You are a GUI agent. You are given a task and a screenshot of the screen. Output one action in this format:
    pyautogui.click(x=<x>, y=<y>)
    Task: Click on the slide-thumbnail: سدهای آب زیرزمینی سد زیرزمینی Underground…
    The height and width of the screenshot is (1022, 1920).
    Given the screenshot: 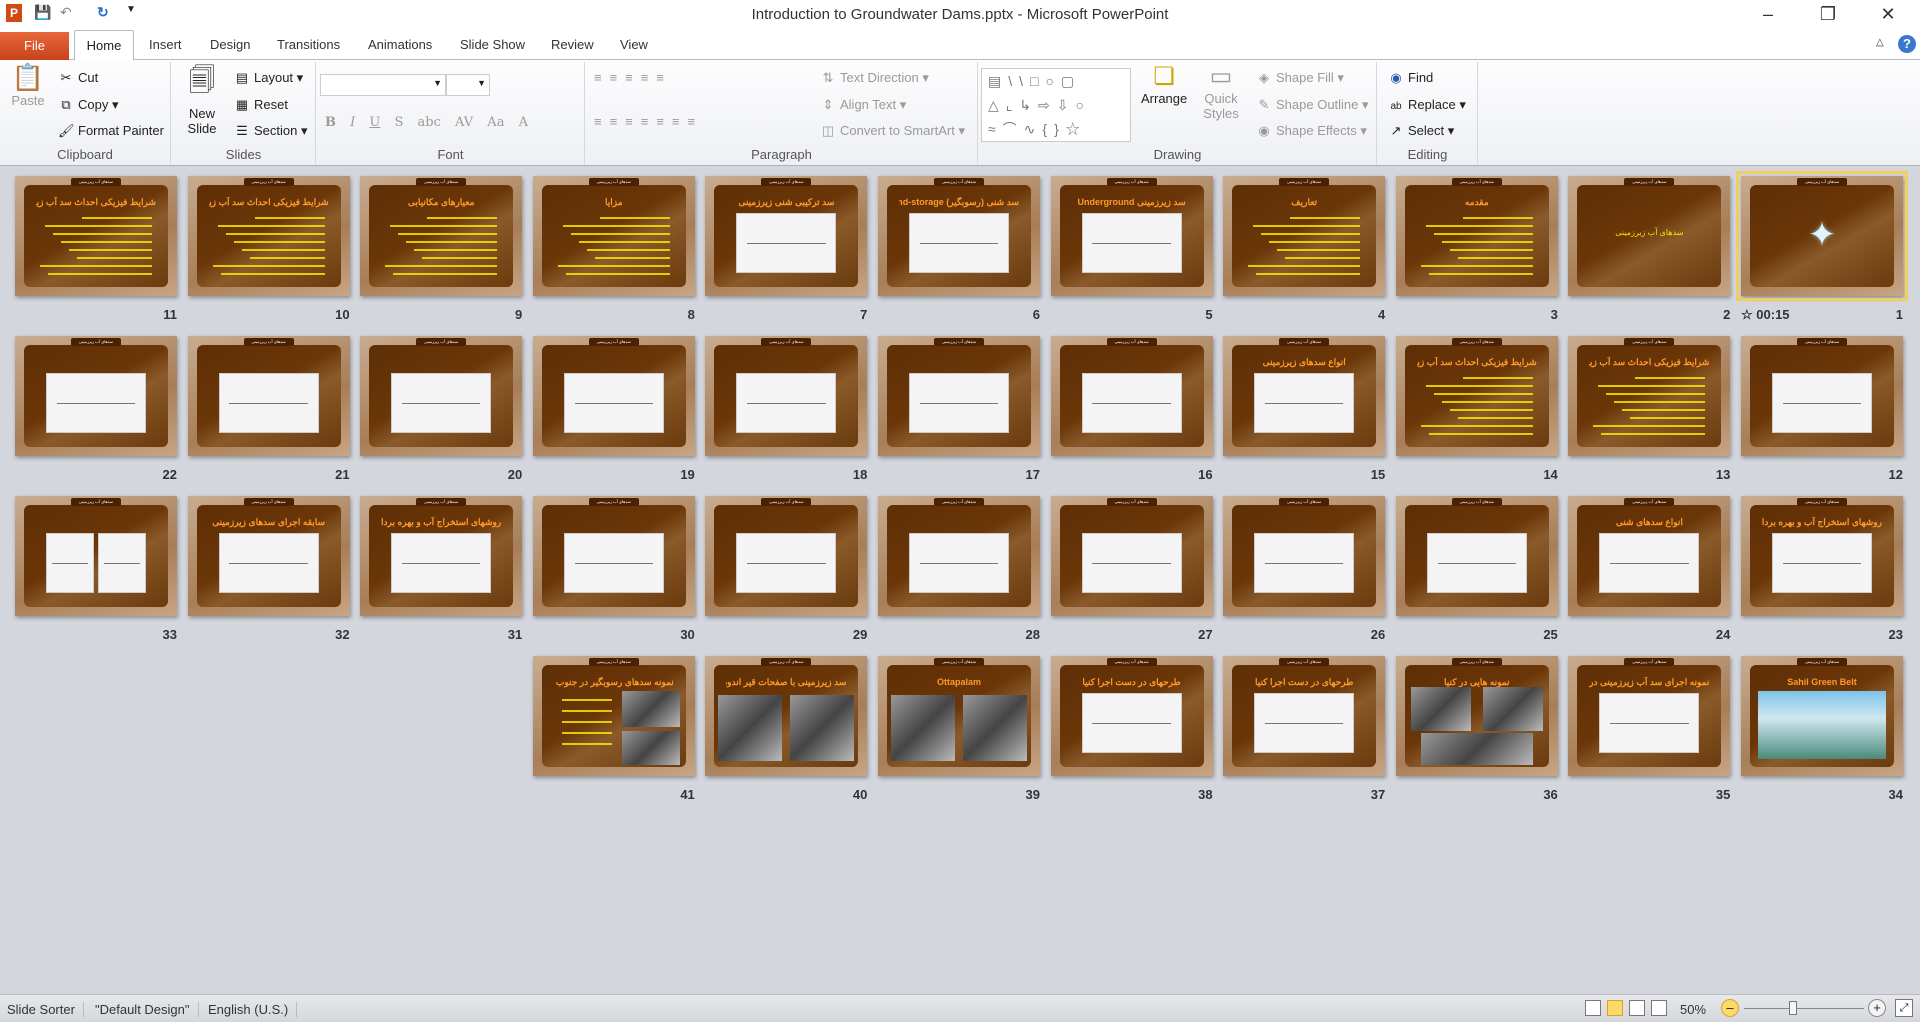 What is the action you would take?
    pyautogui.click(x=1131, y=249)
    